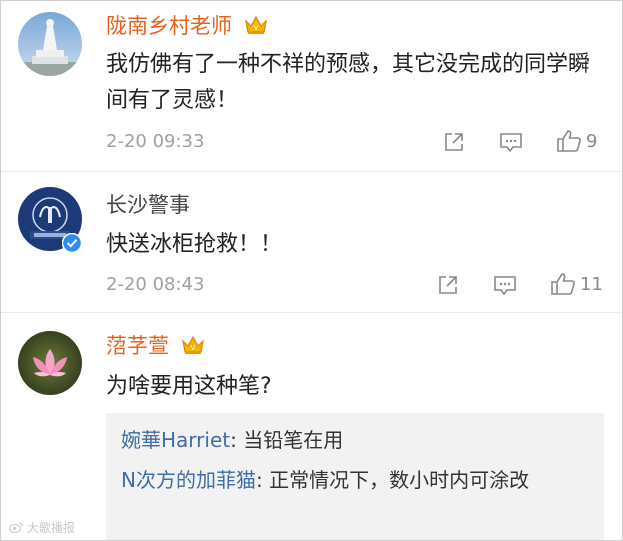 The image size is (623, 541). What do you see at coordinates (591, 284) in the screenshot?
I see `like-count: 11` at bounding box center [591, 284].